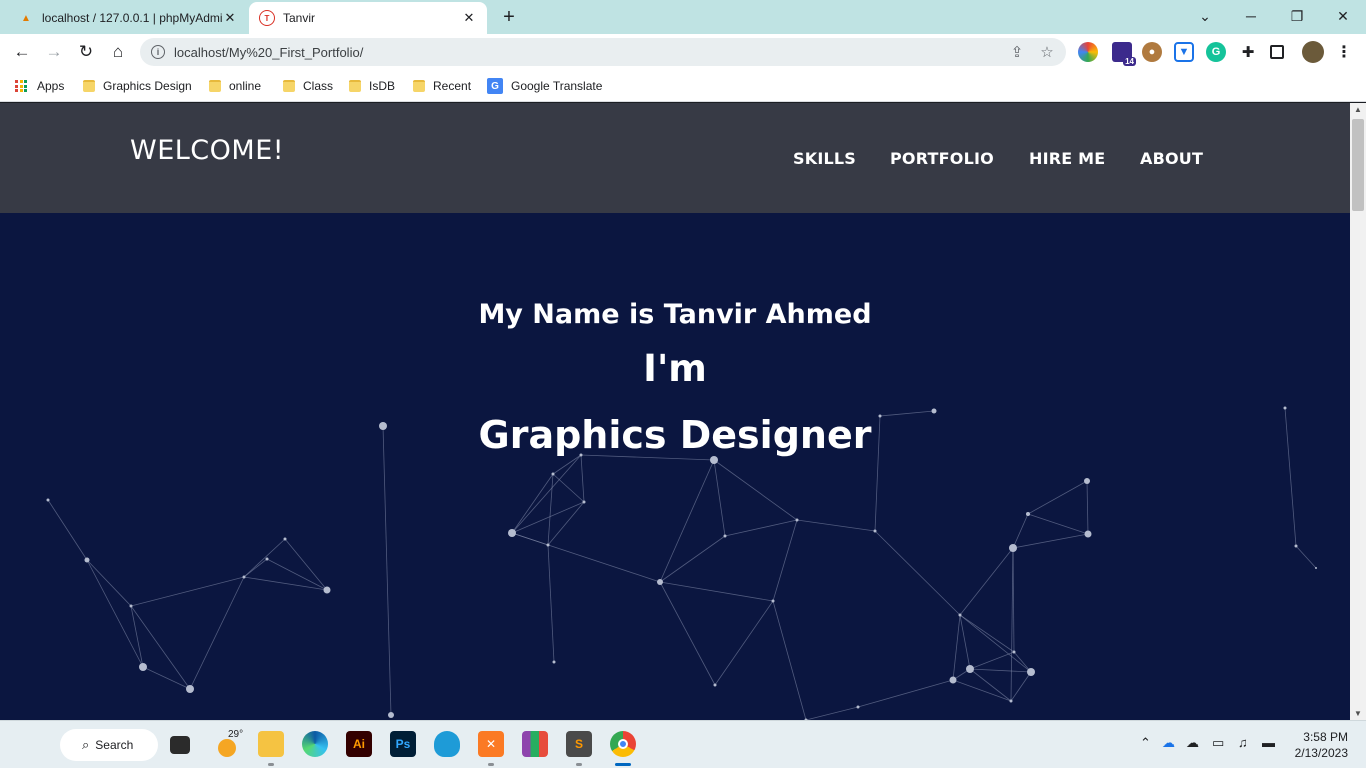  I want to click on app-icon, so click(447, 744).